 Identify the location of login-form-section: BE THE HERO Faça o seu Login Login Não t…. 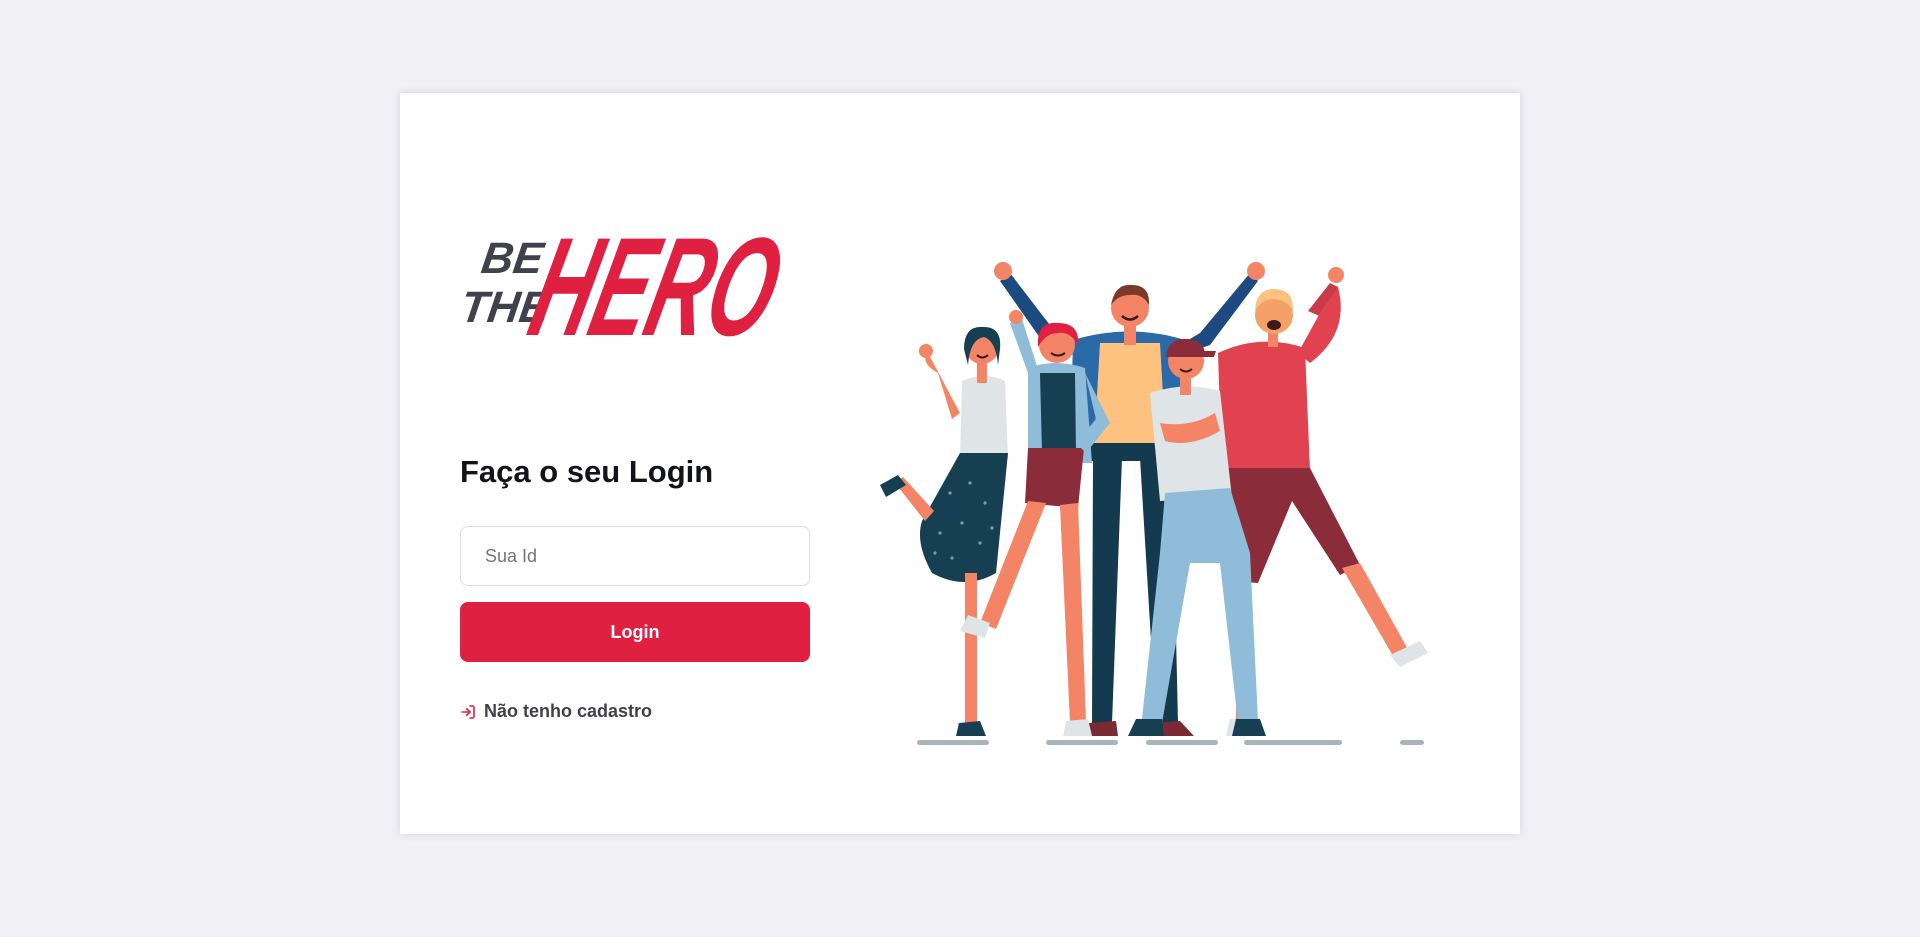
(634, 463).